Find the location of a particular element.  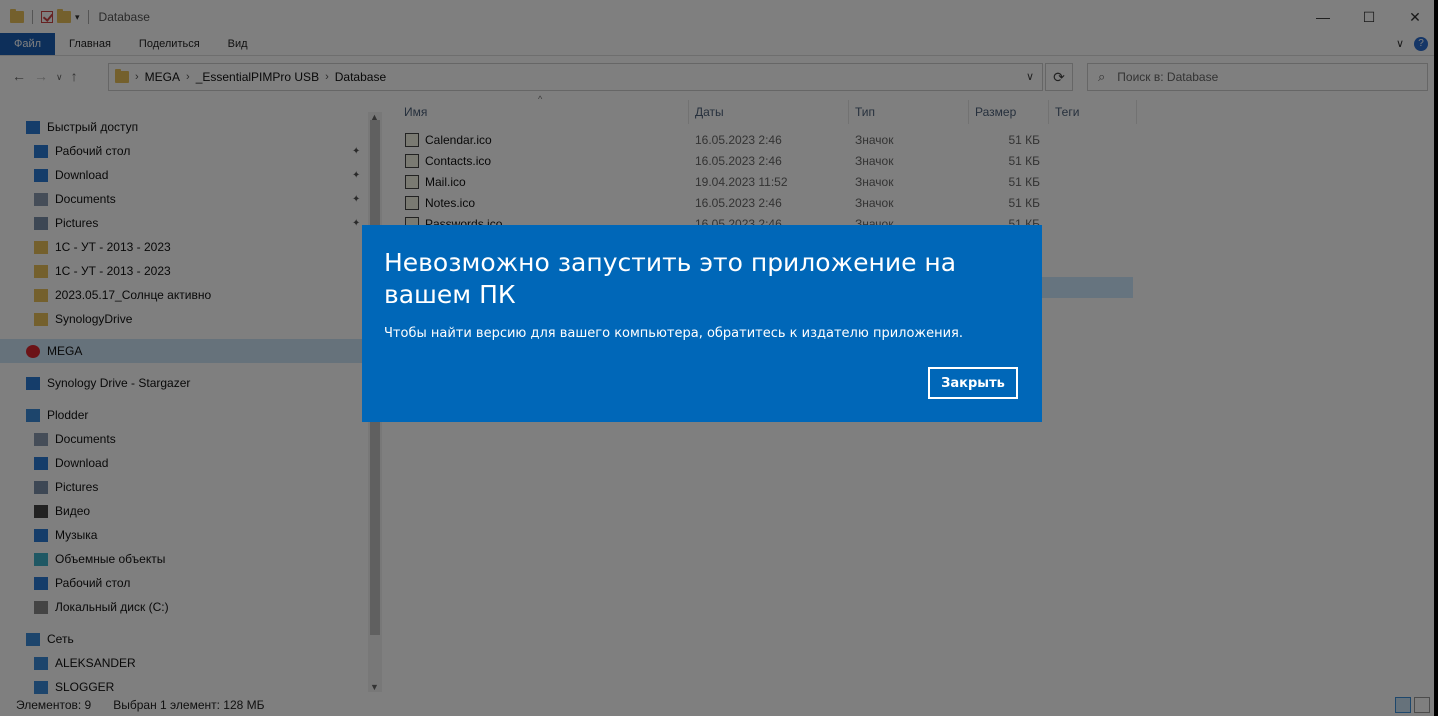

close-button: Закрыть is located at coordinates (973, 383).